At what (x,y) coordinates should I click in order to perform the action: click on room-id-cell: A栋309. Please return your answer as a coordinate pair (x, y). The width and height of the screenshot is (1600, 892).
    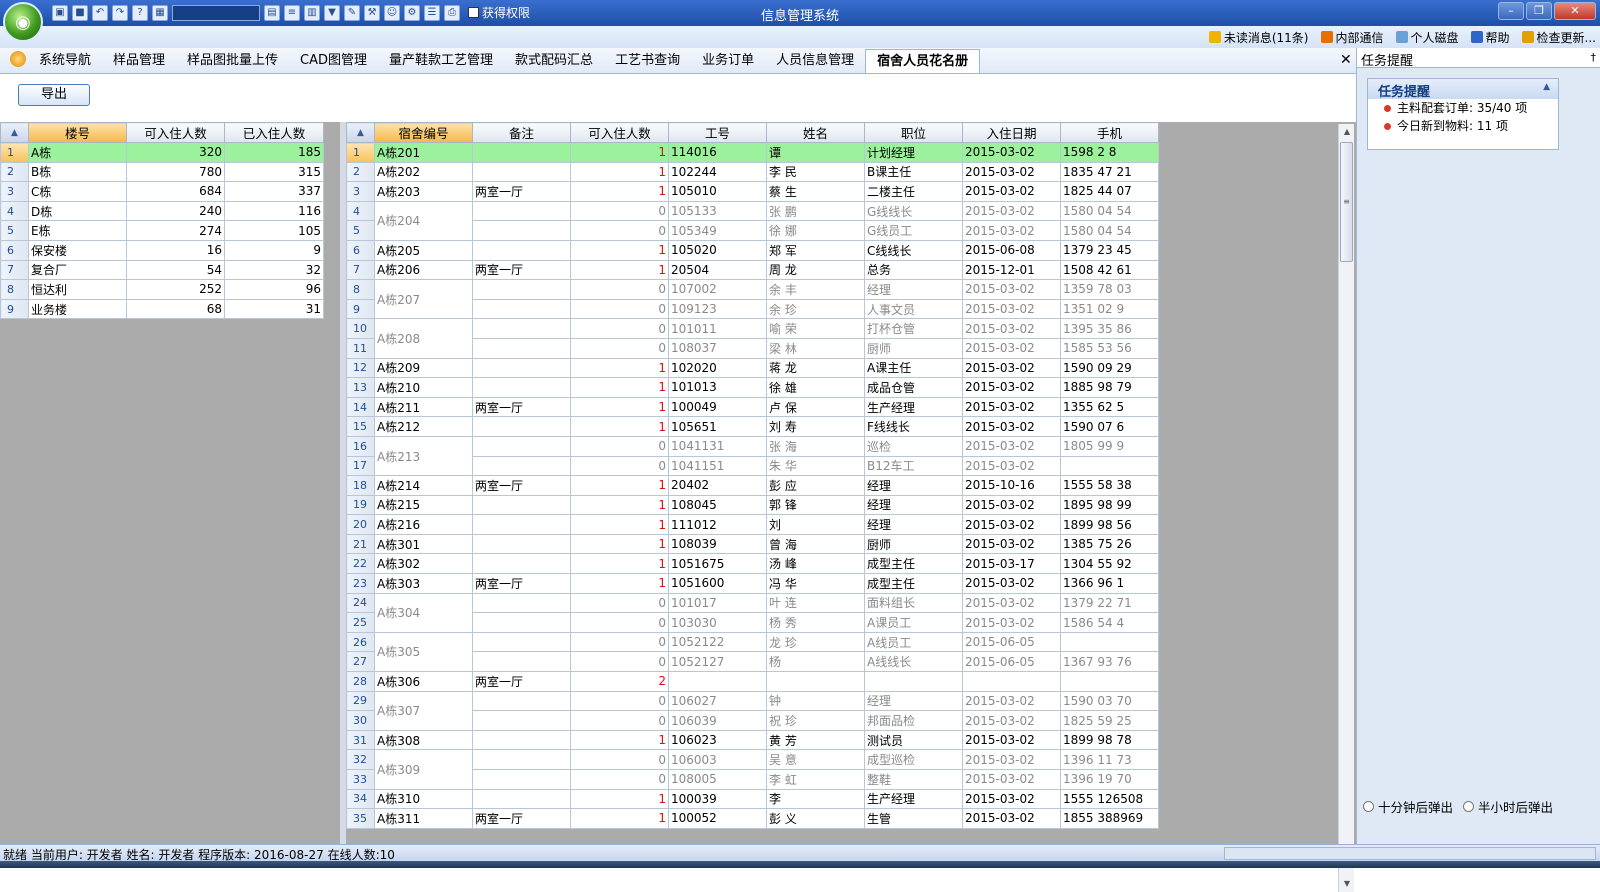
    Looking at the image, I should click on (423, 769).